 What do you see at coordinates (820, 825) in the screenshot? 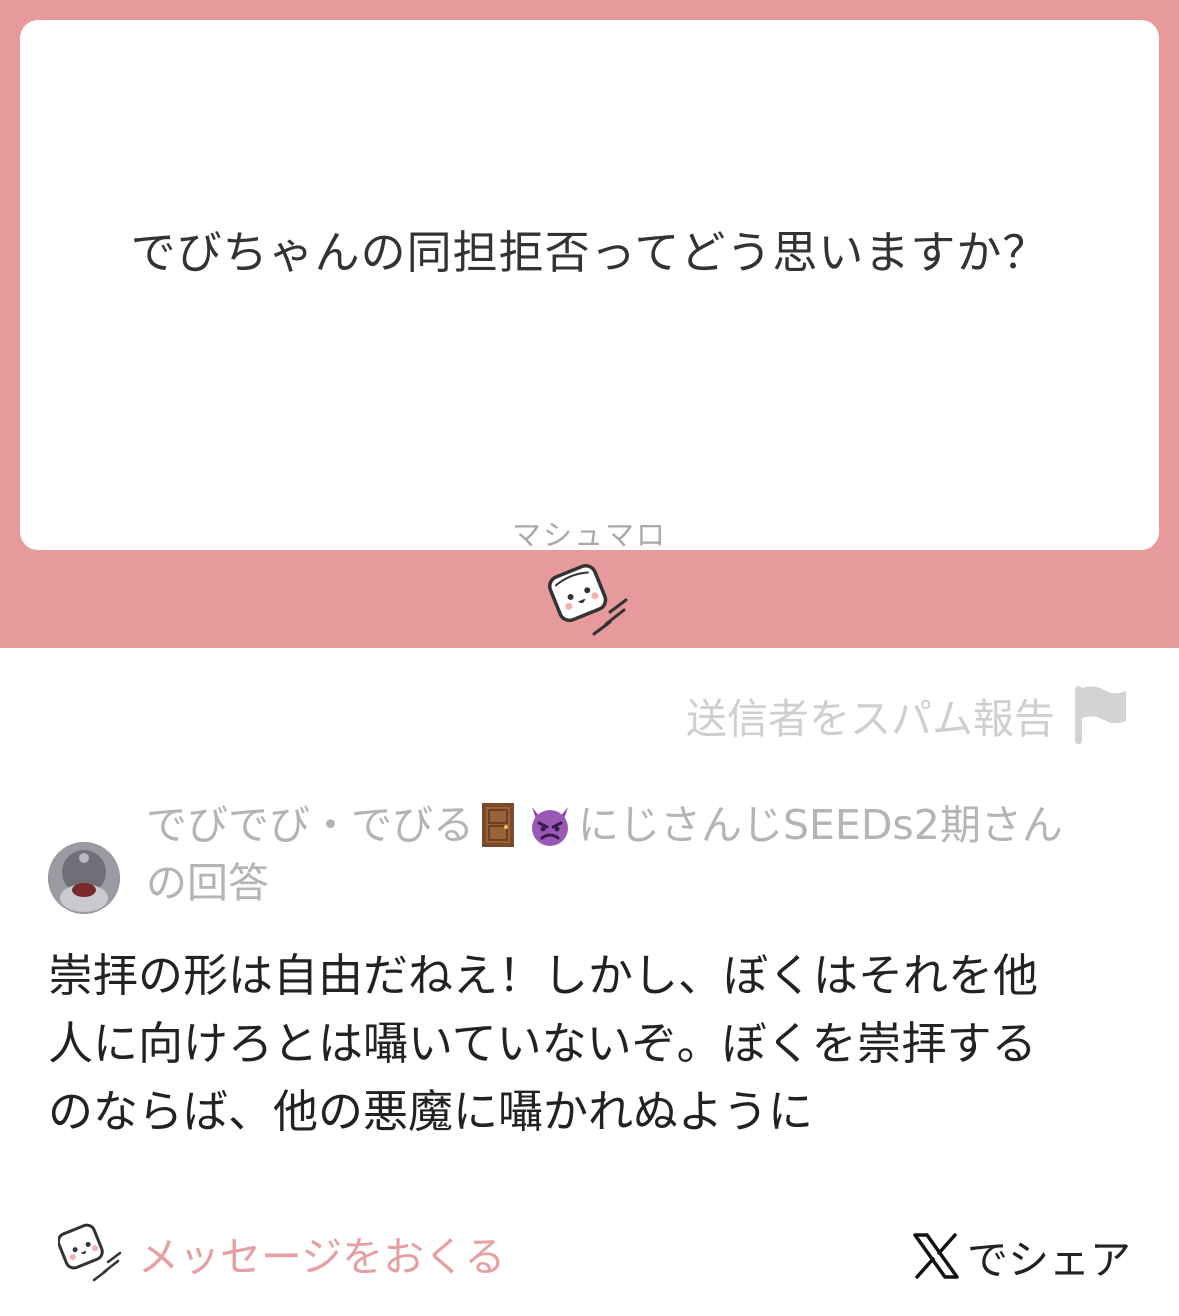
I see `answerer-affiliation: にじさんじSEEDs2期さん` at bounding box center [820, 825].